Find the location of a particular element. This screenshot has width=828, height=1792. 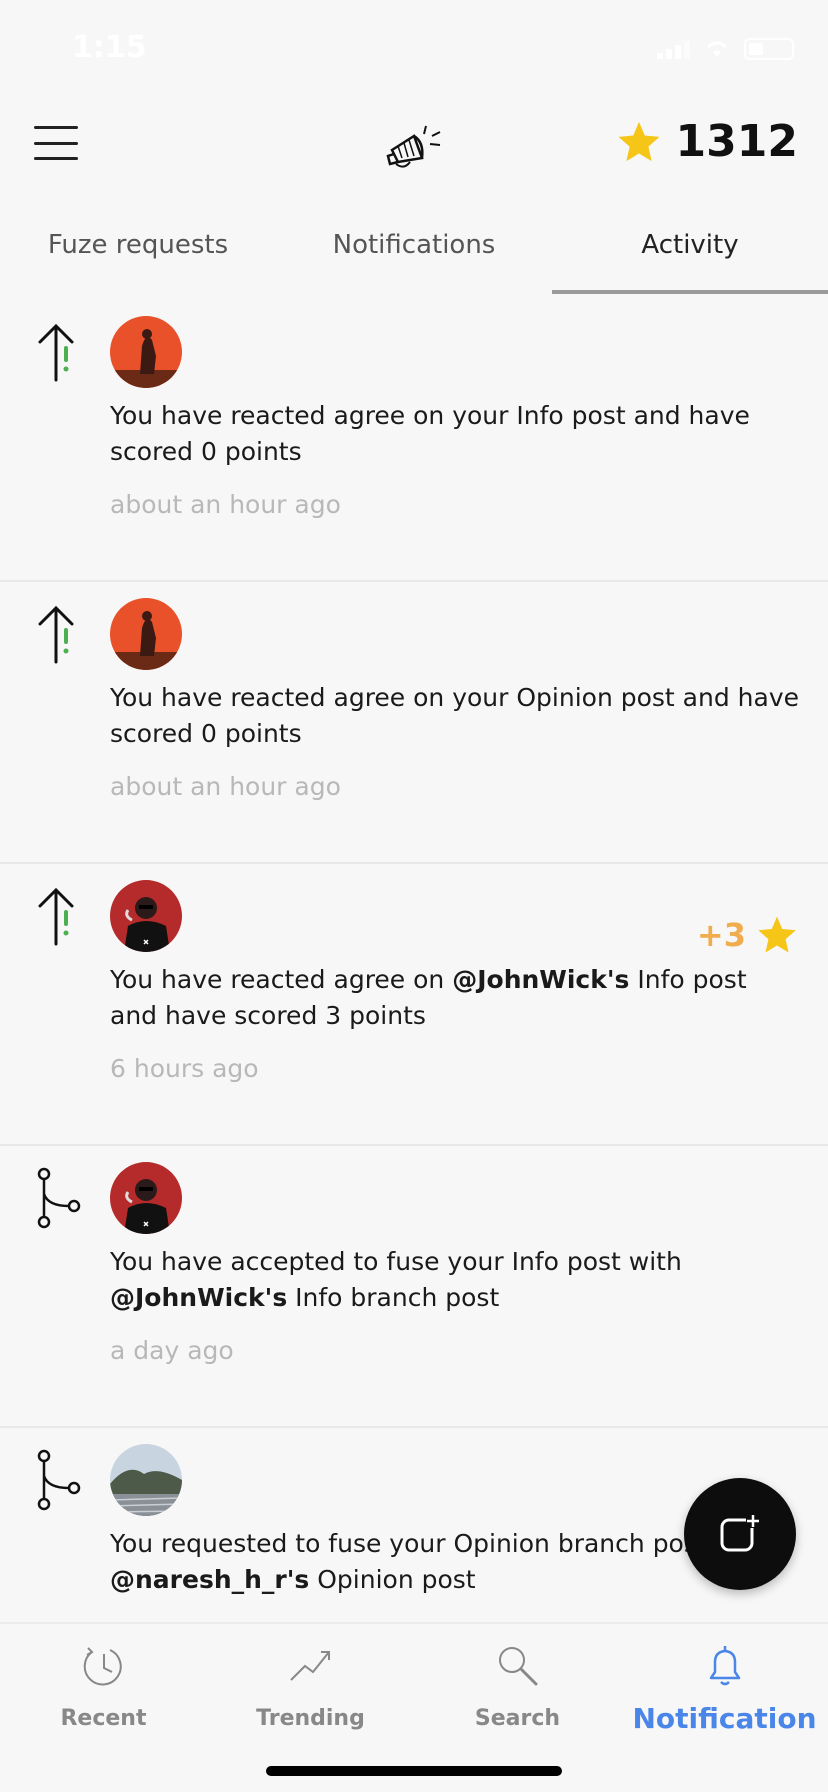

status-bar: 1:15 is located at coordinates (414, 50).